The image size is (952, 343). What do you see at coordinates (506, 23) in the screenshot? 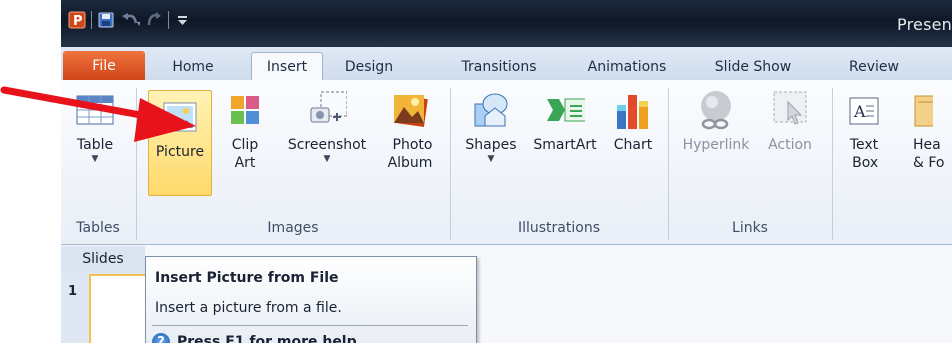
I see `title-bar: P ▾ Presen` at bounding box center [506, 23].